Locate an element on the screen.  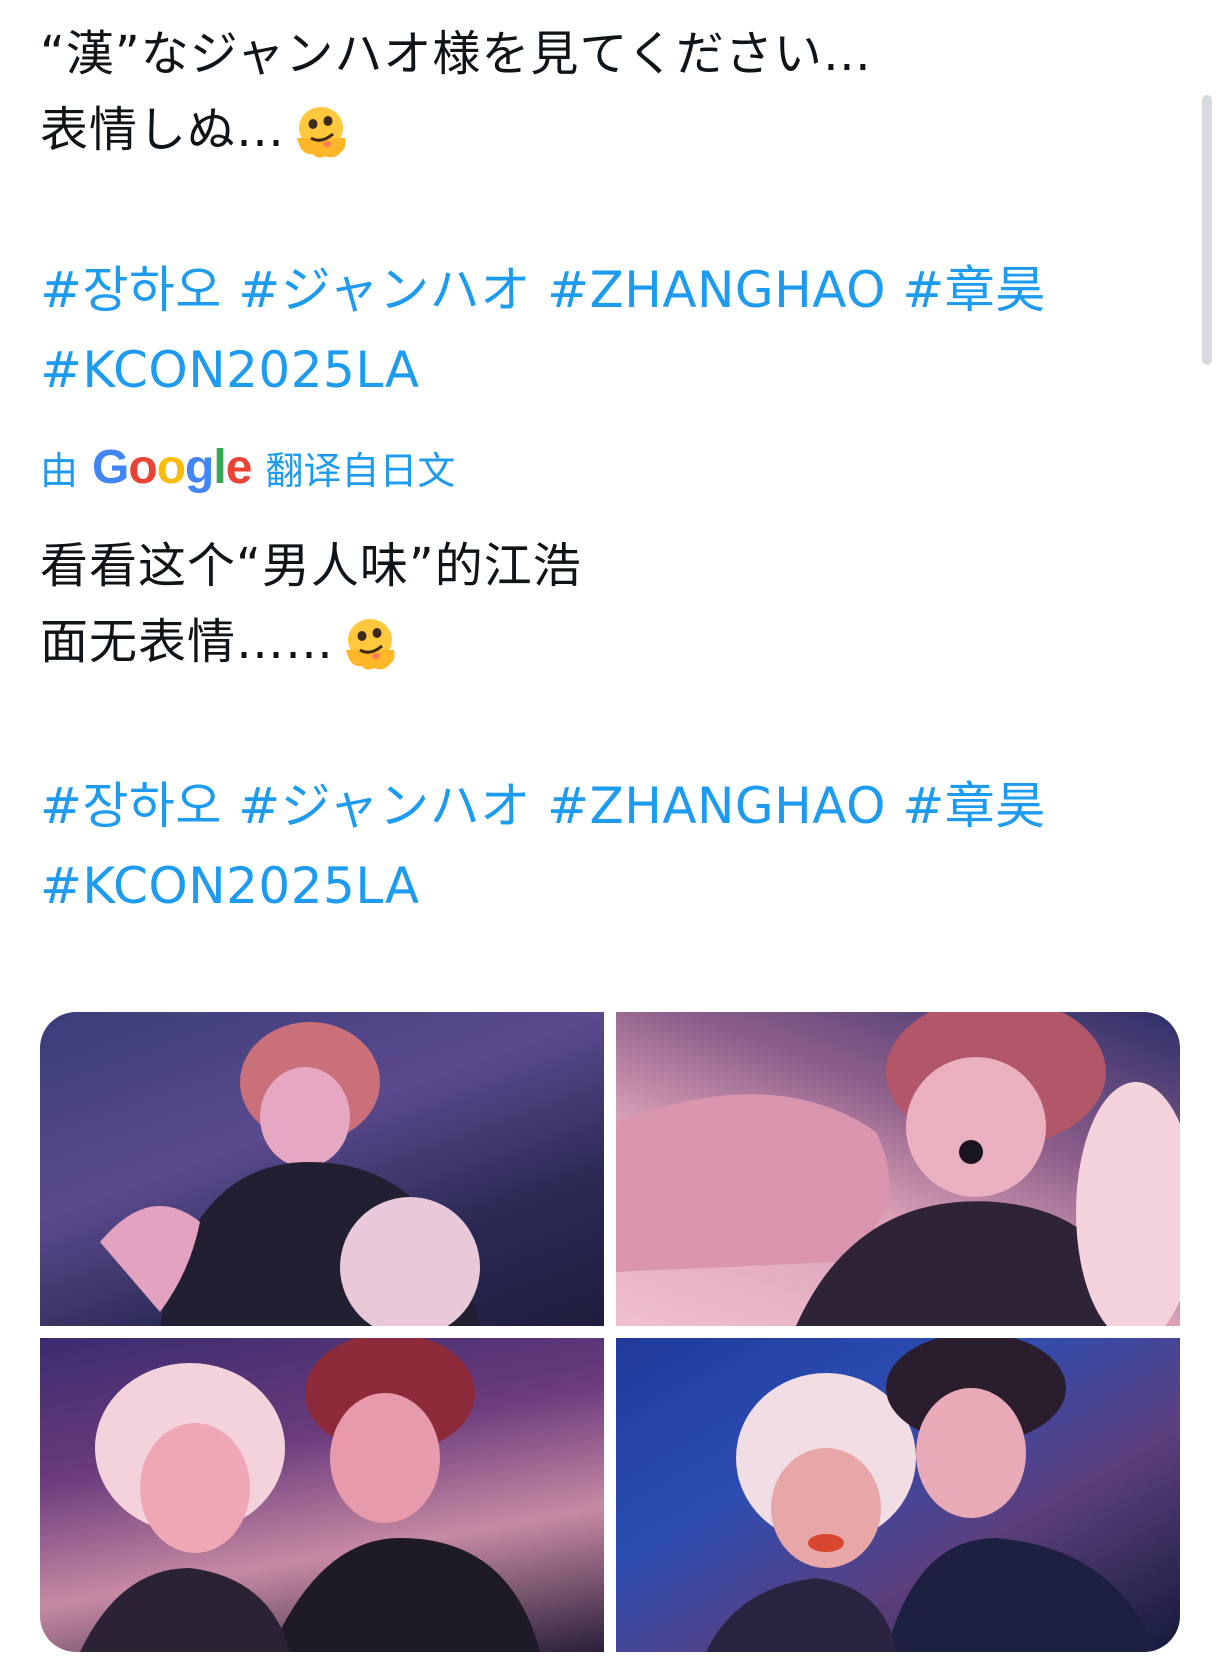
tweet-original-hashtags: #장하오 #ジャンハオ #ZHANGHAO #章昊 #KCON2025LA is located at coordinates (543, 330).